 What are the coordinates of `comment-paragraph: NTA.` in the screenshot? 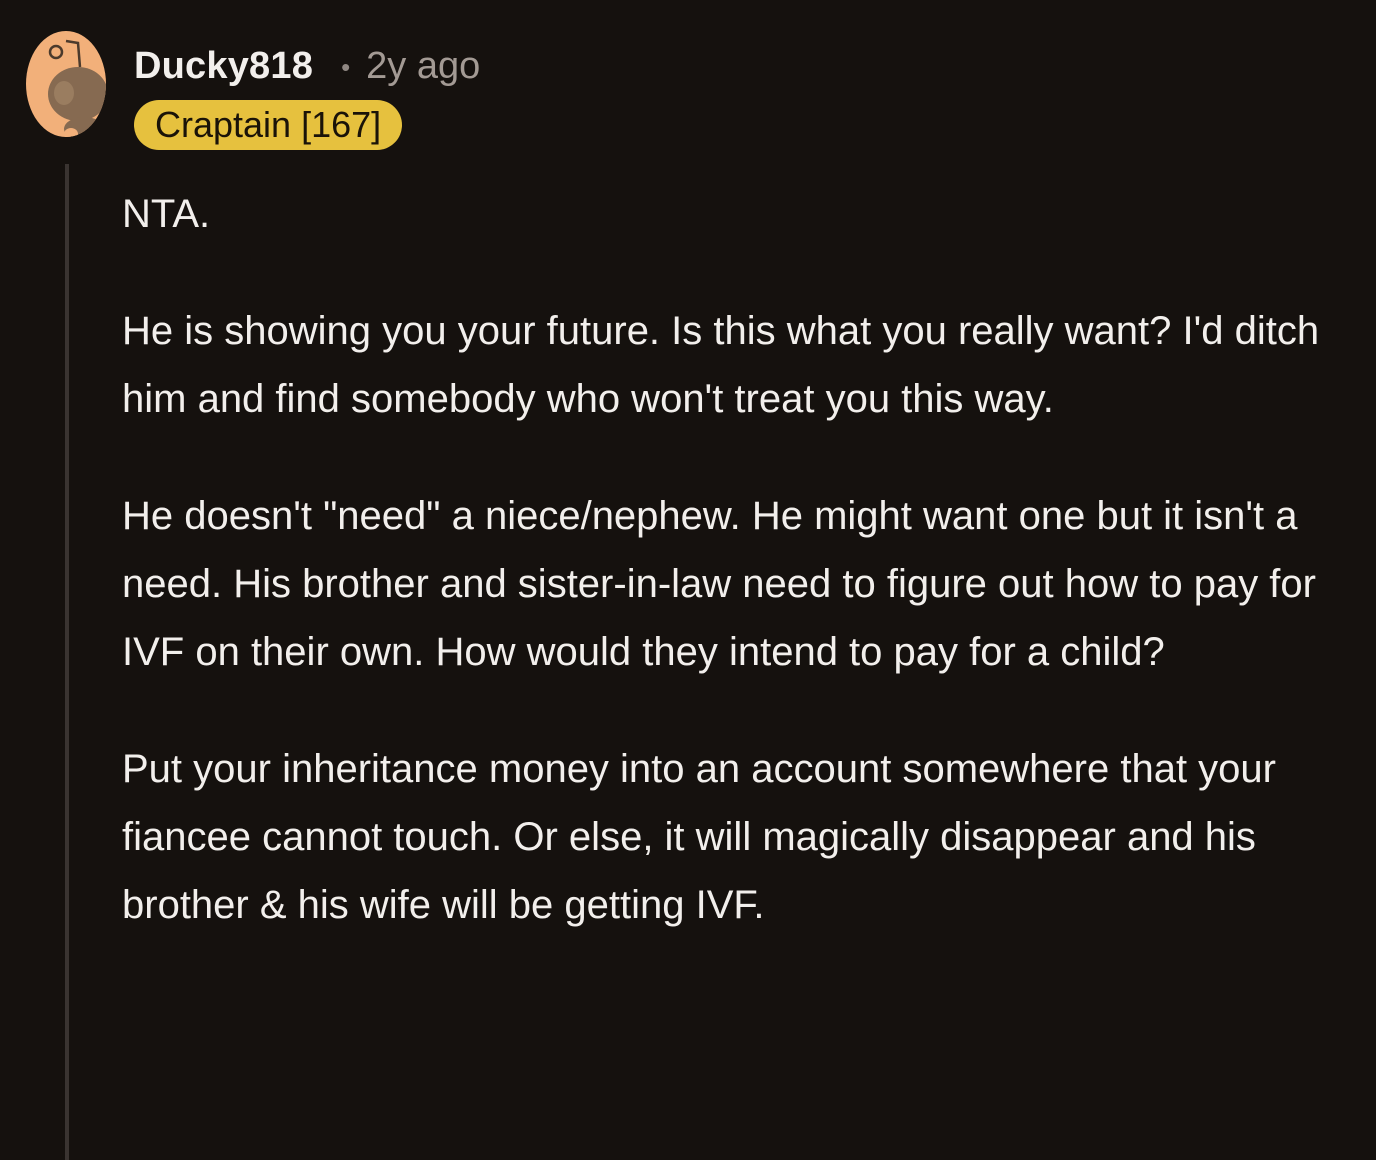 It's located at (166, 214).